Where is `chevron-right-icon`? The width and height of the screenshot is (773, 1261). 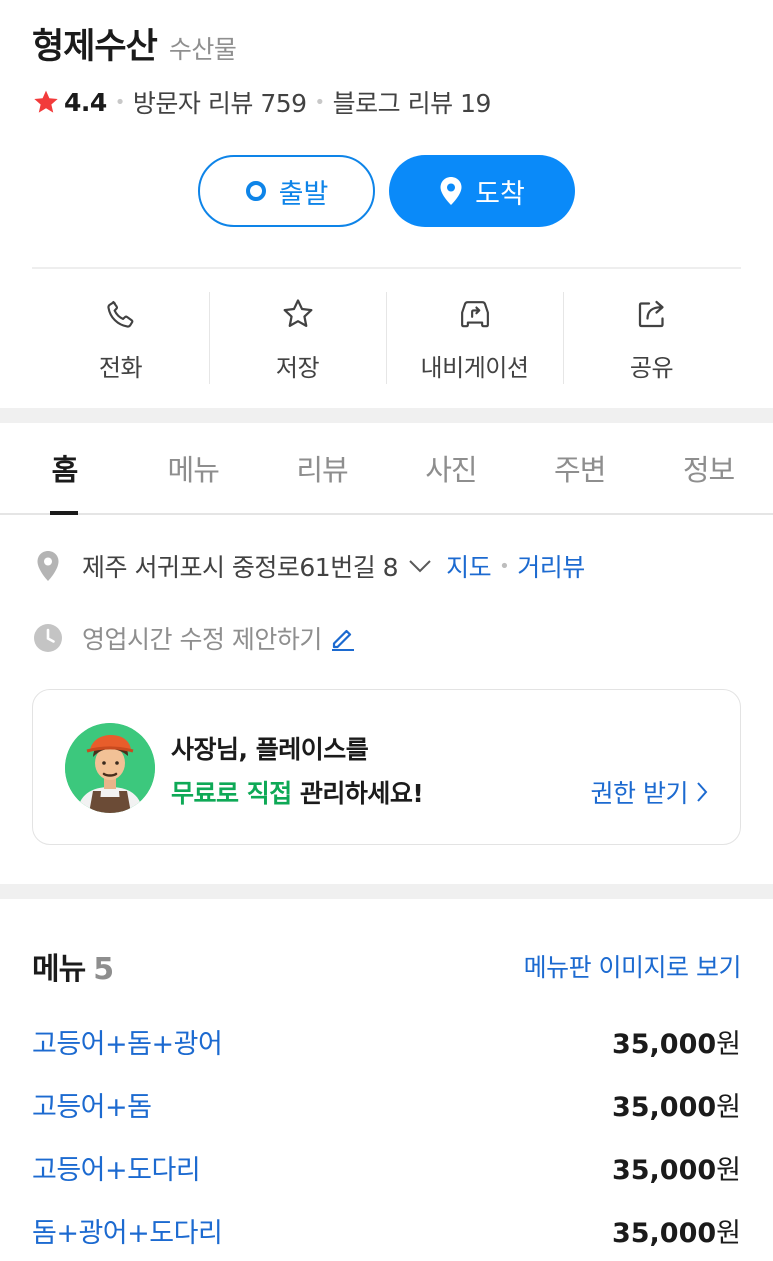 chevron-right-icon is located at coordinates (702, 792).